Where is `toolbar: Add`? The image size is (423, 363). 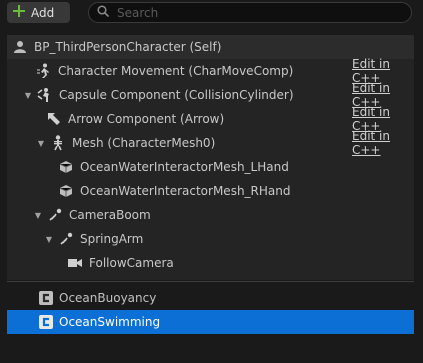
toolbar: Add is located at coordinates (211, 13).